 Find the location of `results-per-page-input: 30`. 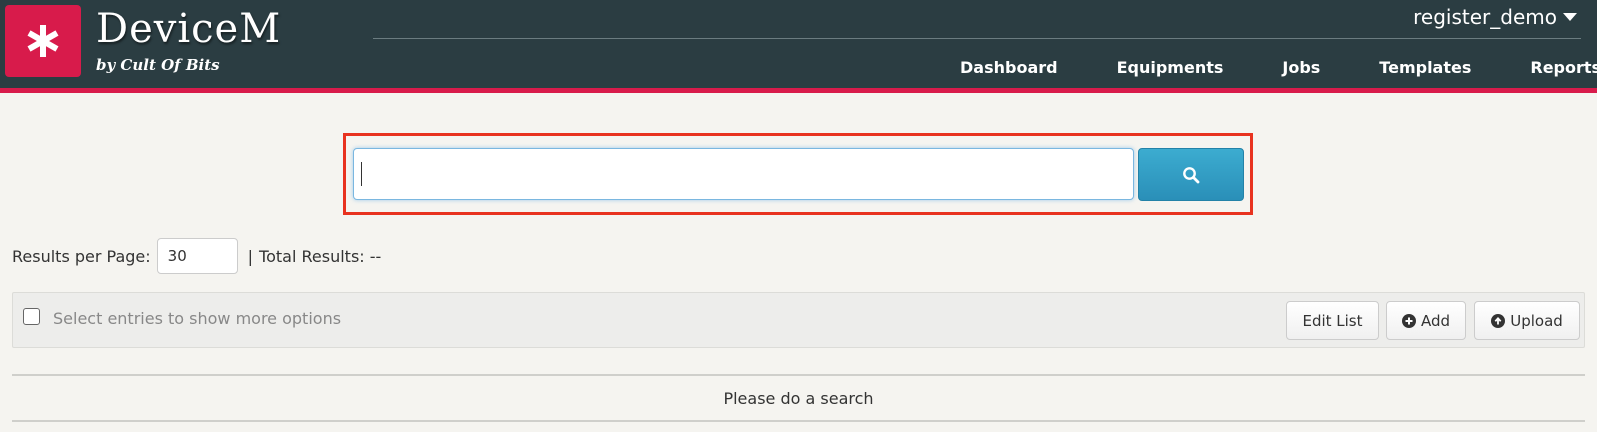

results-per-page-input: 30 is located at coordinates (197, 256).